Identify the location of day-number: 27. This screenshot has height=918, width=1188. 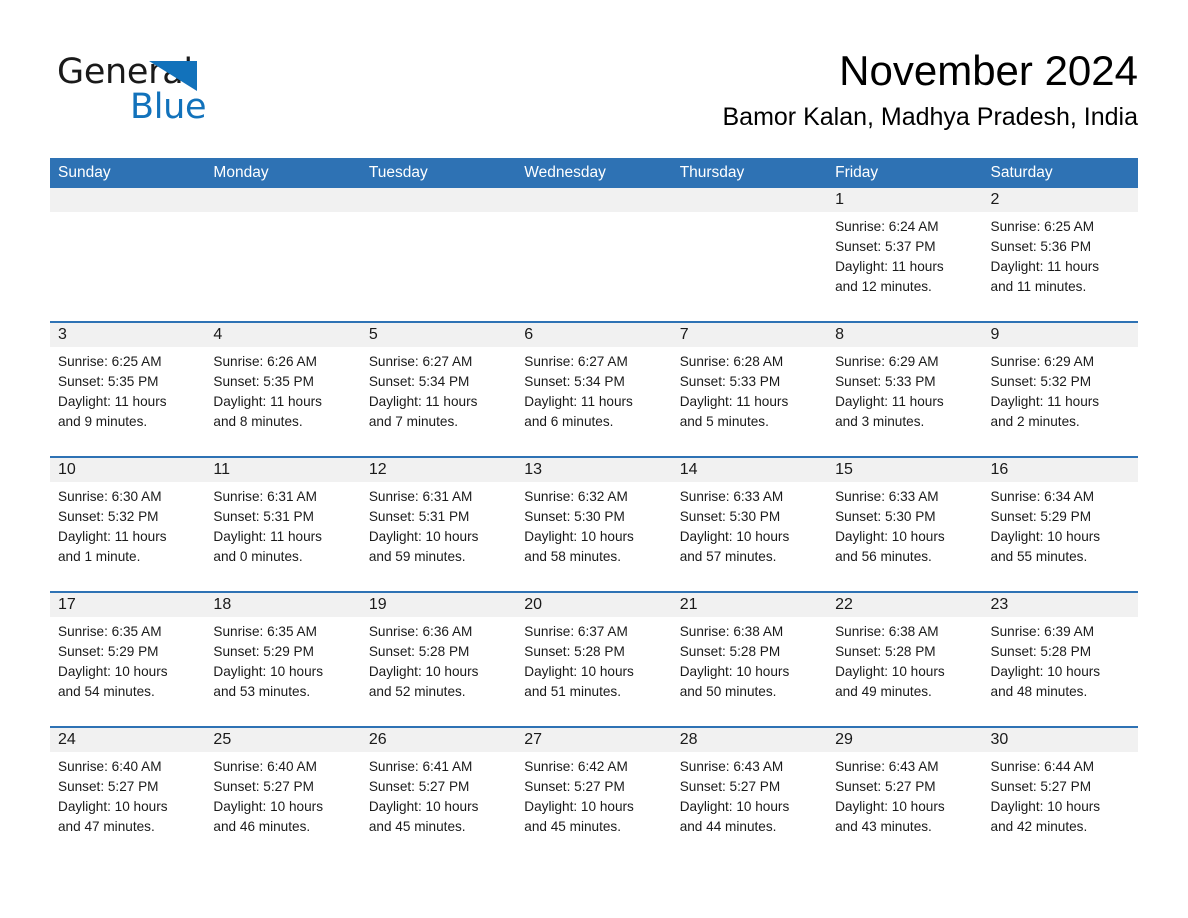
(594, 740).